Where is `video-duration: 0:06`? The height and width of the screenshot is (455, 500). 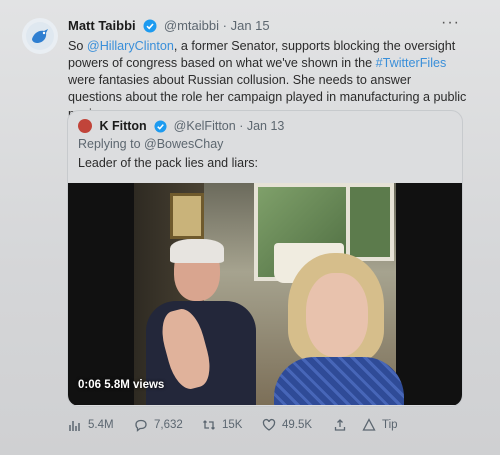 video-duration: 0:06 is located at coordinates (90, 385).